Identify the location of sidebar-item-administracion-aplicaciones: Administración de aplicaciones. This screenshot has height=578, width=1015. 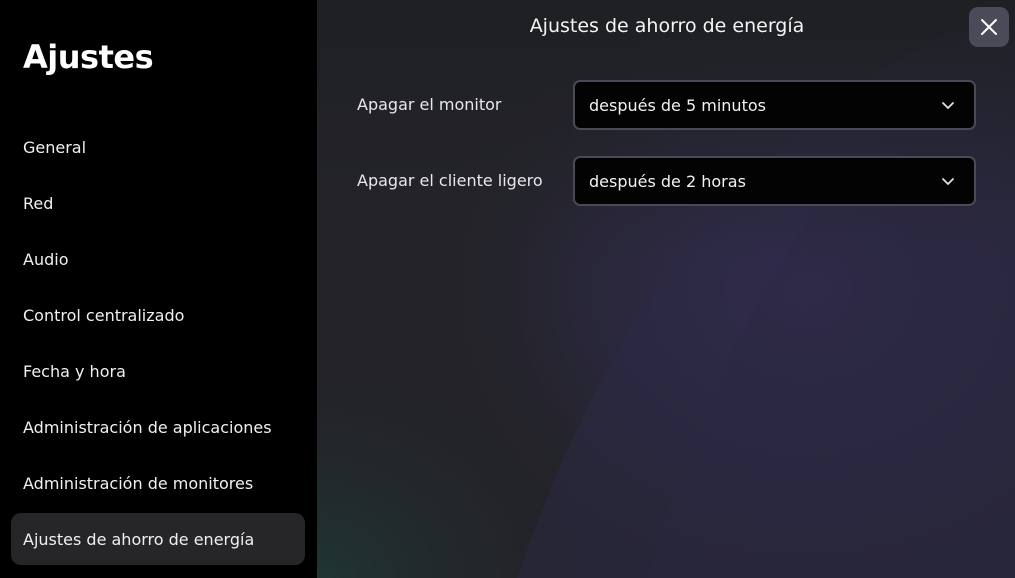
(158, 427).